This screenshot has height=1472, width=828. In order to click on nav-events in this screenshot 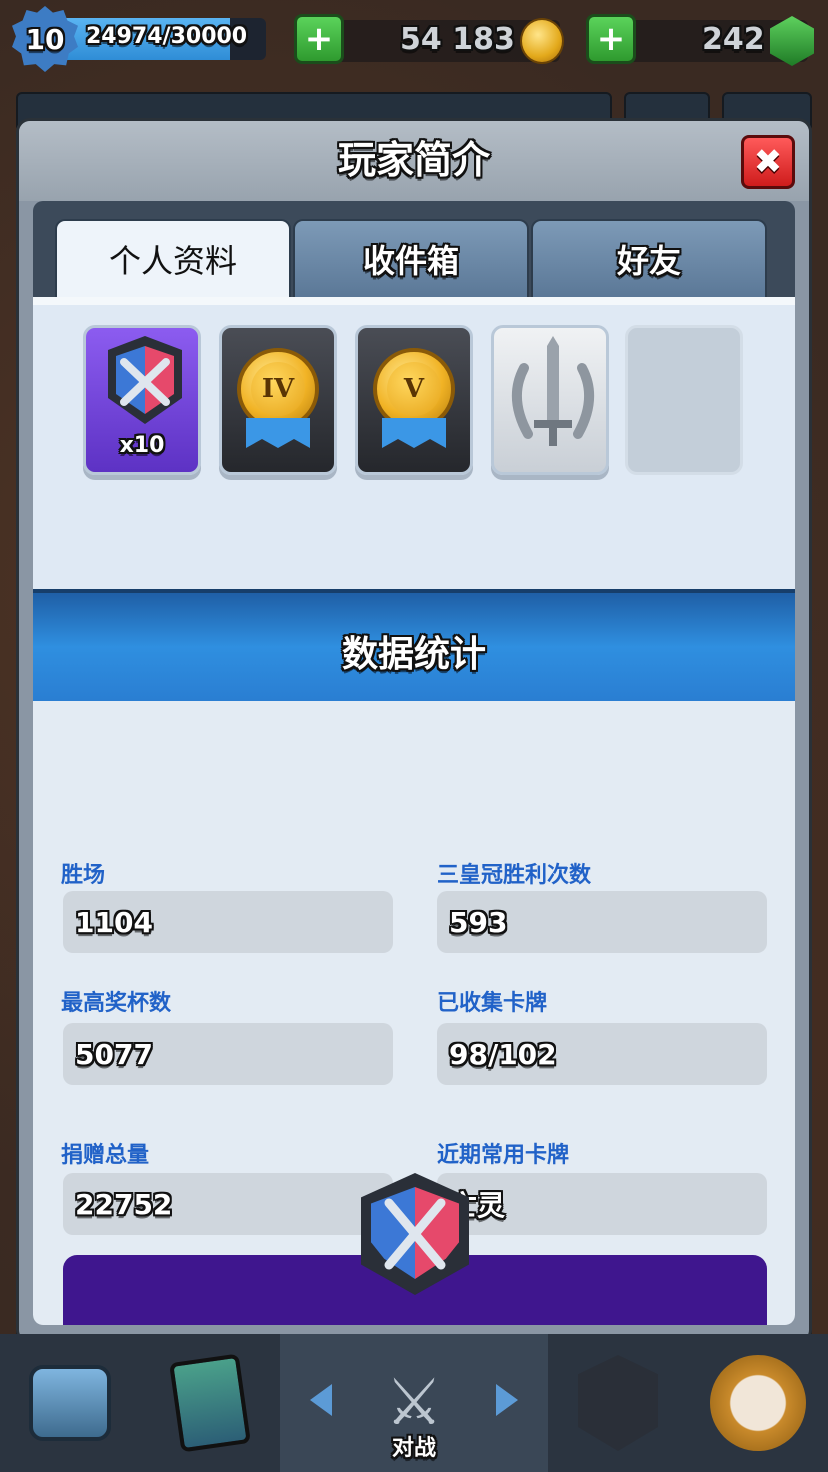, I will do `click(758, 1403)`.